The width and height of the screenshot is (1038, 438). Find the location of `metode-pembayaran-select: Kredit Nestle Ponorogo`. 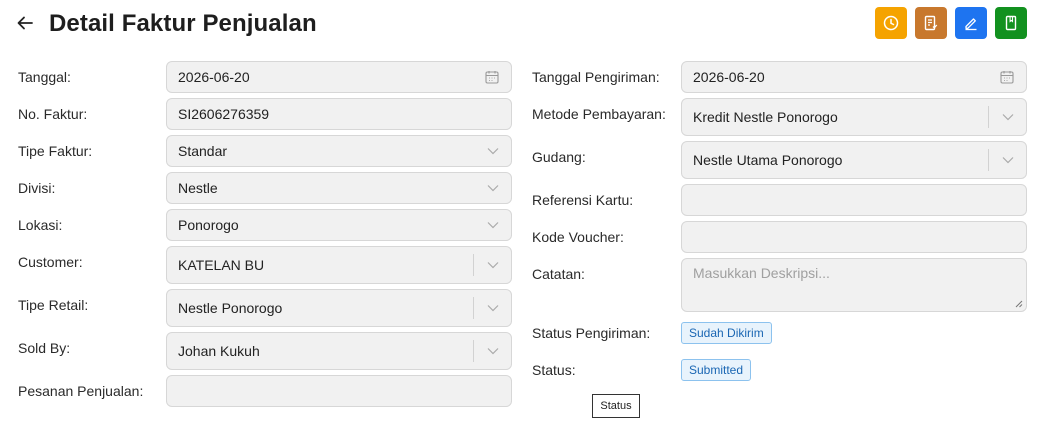

metode-pembayaran-select: Kredit Nestle Ponorogo is located at coordinates (854, 117).